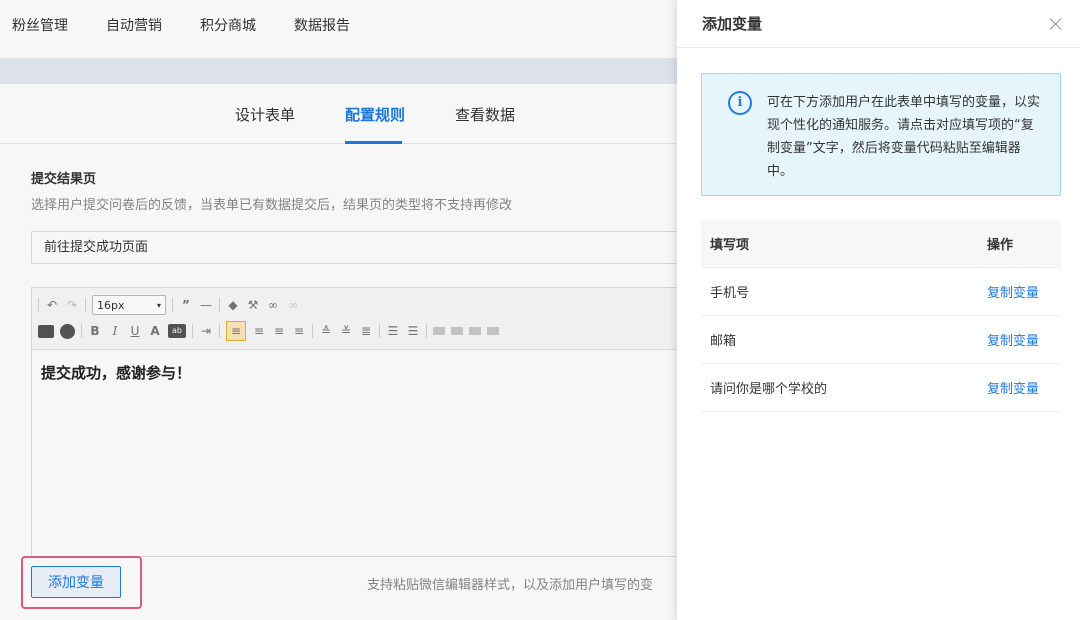 Image resolution: width=1080 pixels, height=620 pixels. Describe the element at coordinates (322, 25) in the screenshot. I see `nav-item-data-report: 数据报告` at that location.